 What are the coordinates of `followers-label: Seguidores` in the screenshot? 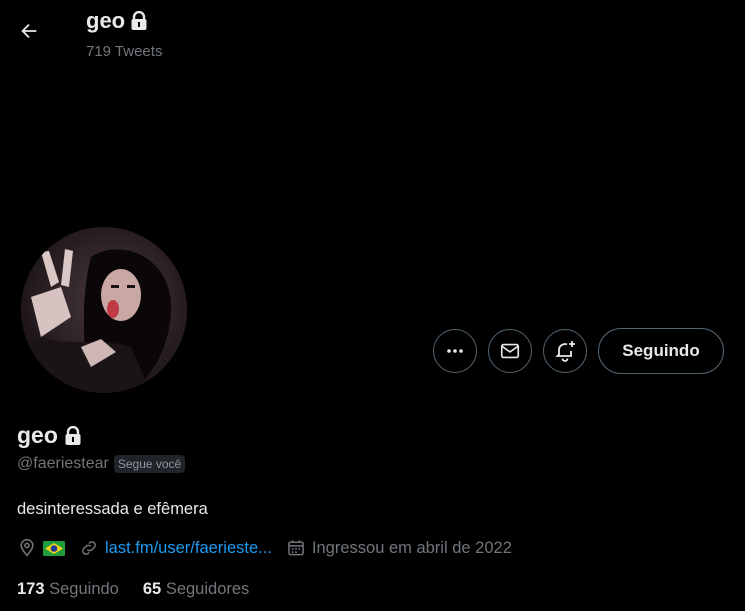 It's located at (207, 589).